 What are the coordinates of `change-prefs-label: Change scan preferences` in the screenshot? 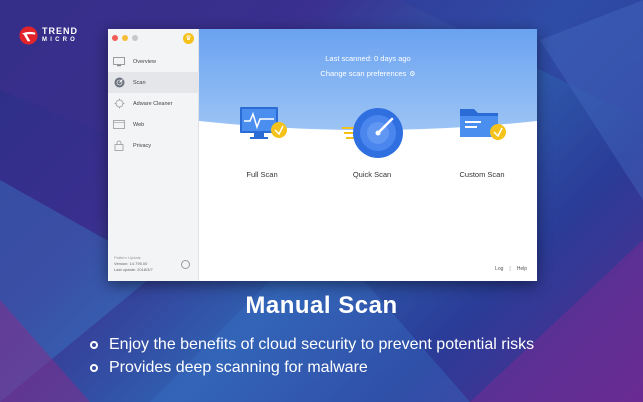 It's located at (363, 73).